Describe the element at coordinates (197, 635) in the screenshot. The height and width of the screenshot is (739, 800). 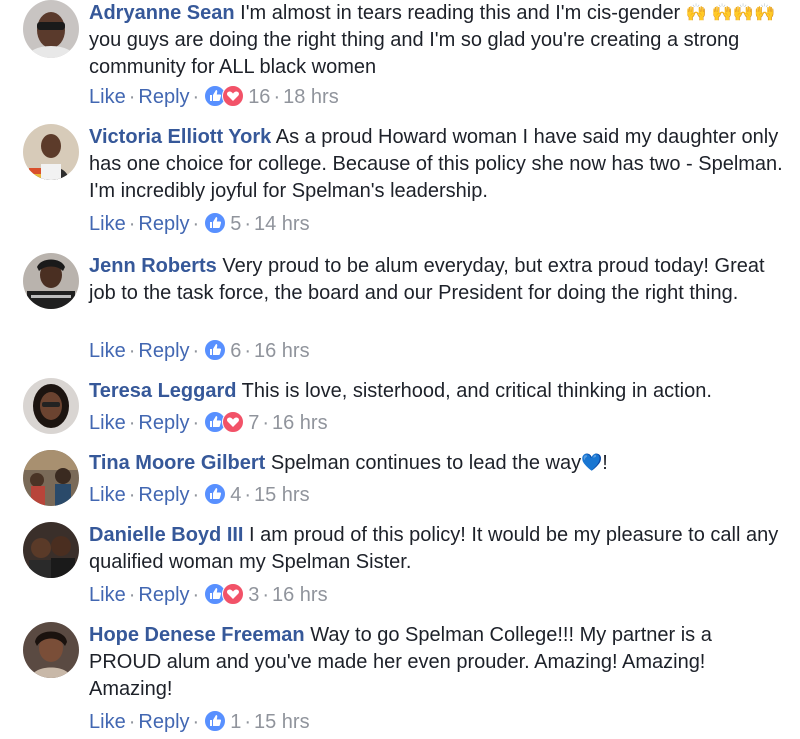
I see `comment-author: Hope Denese Freeman` at that location.